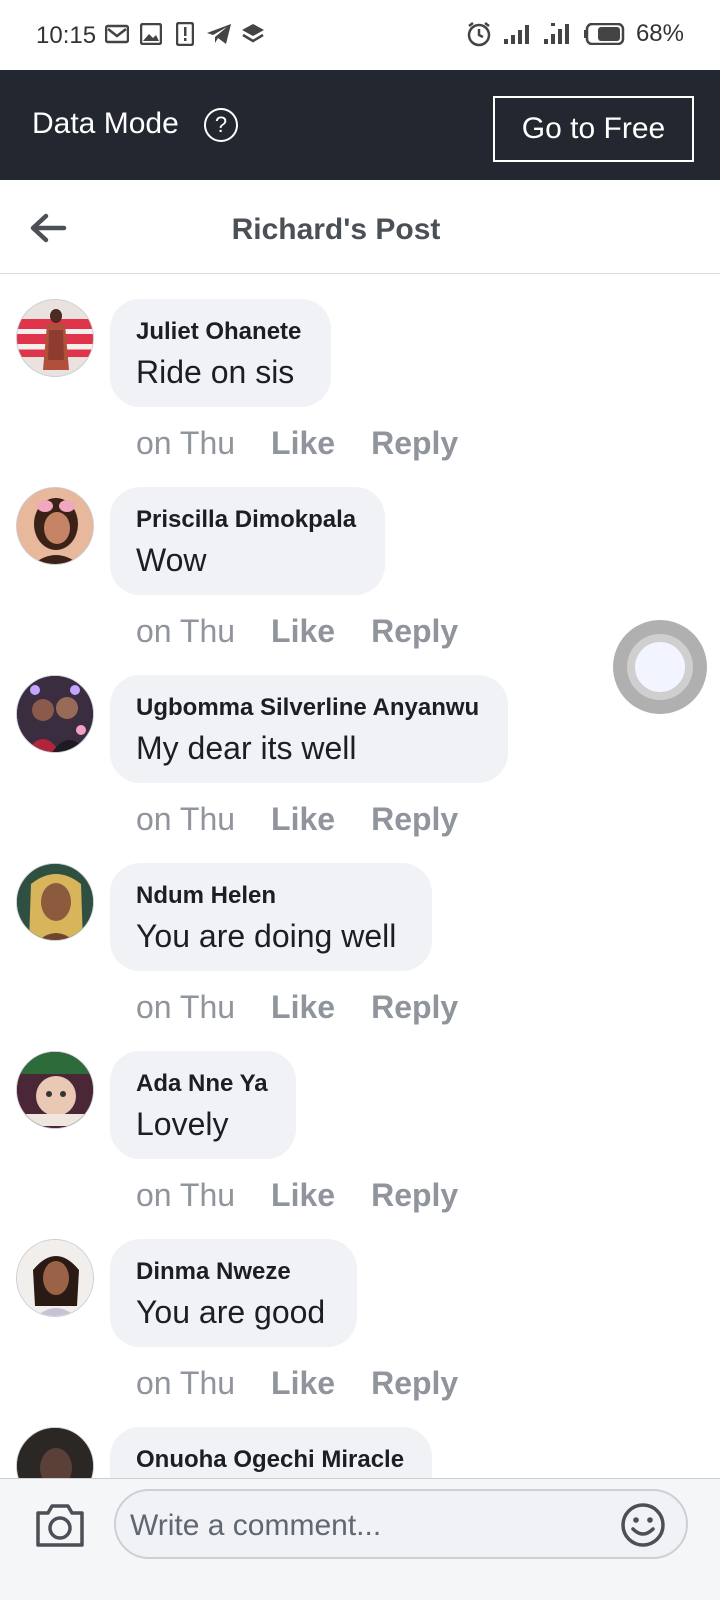 Image resolution: width=720 pixels, height=1600 pixels. I want to click on comment-author: Juliet Ohanete, so click(220, 332).